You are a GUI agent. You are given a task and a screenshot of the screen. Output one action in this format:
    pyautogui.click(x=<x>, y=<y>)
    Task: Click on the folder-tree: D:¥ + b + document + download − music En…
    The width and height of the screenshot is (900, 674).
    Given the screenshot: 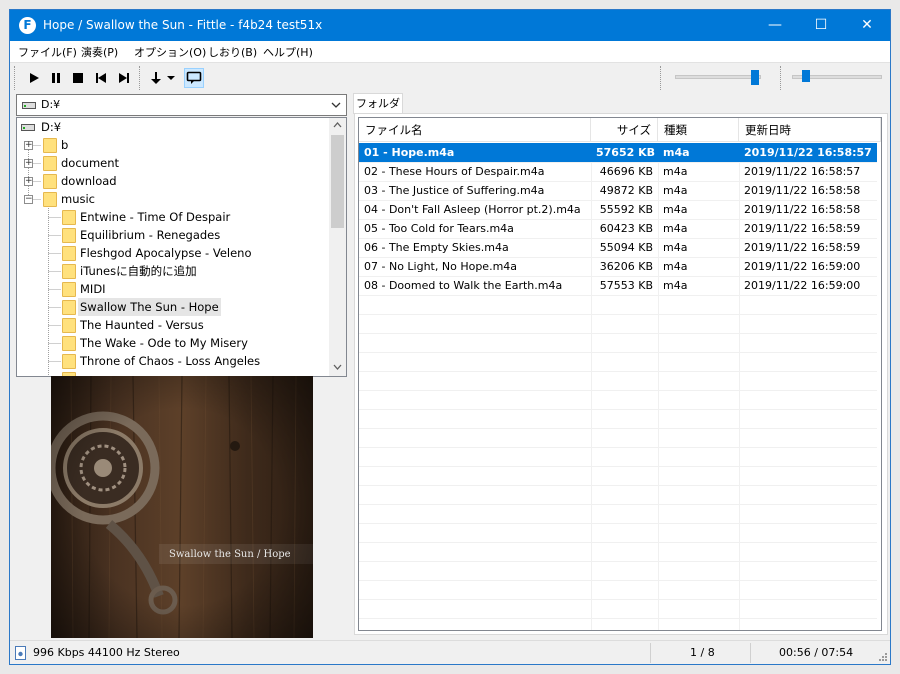 What is the action you would take?
    pyautogui.click(x=181, y=247)
    